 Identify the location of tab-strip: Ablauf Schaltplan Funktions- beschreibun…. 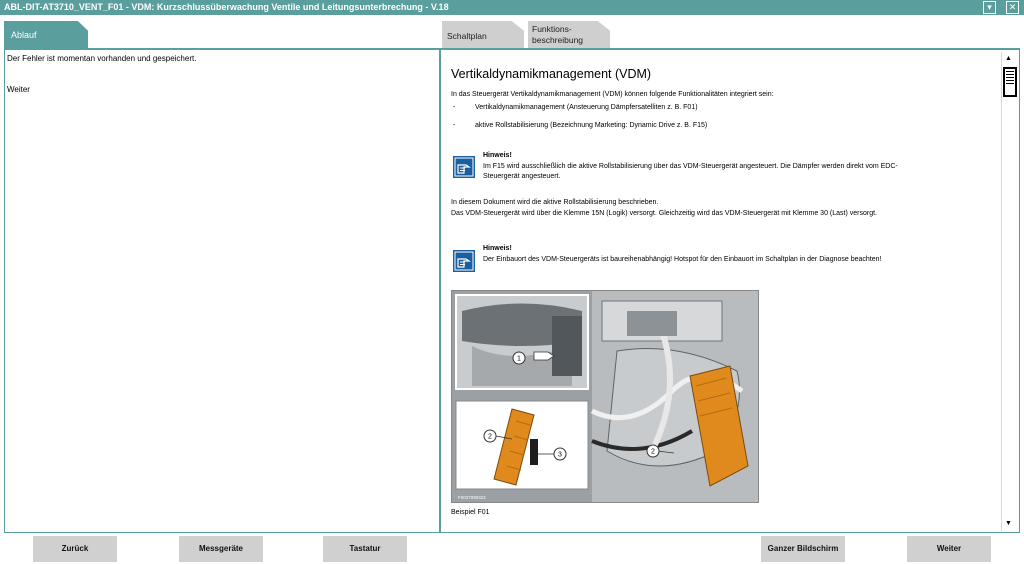
(512, 32).